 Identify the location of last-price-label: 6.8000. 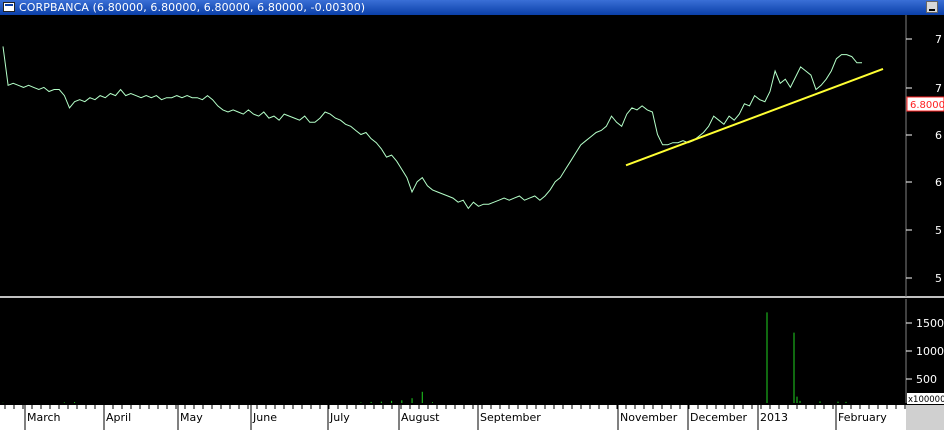
(927, 105).